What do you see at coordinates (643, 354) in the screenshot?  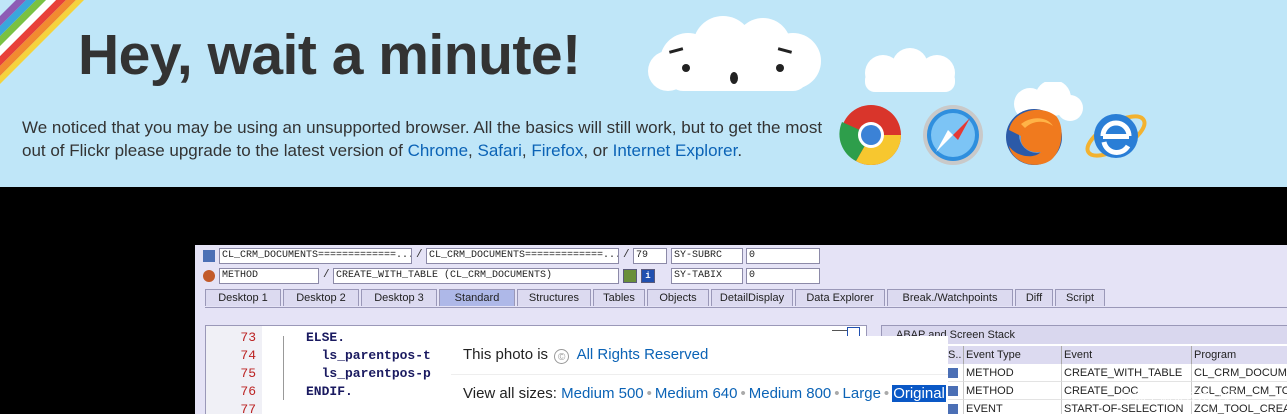 I see `all-rights-reserved-link: All Rights Reserved` at bounding box center [643, 354].